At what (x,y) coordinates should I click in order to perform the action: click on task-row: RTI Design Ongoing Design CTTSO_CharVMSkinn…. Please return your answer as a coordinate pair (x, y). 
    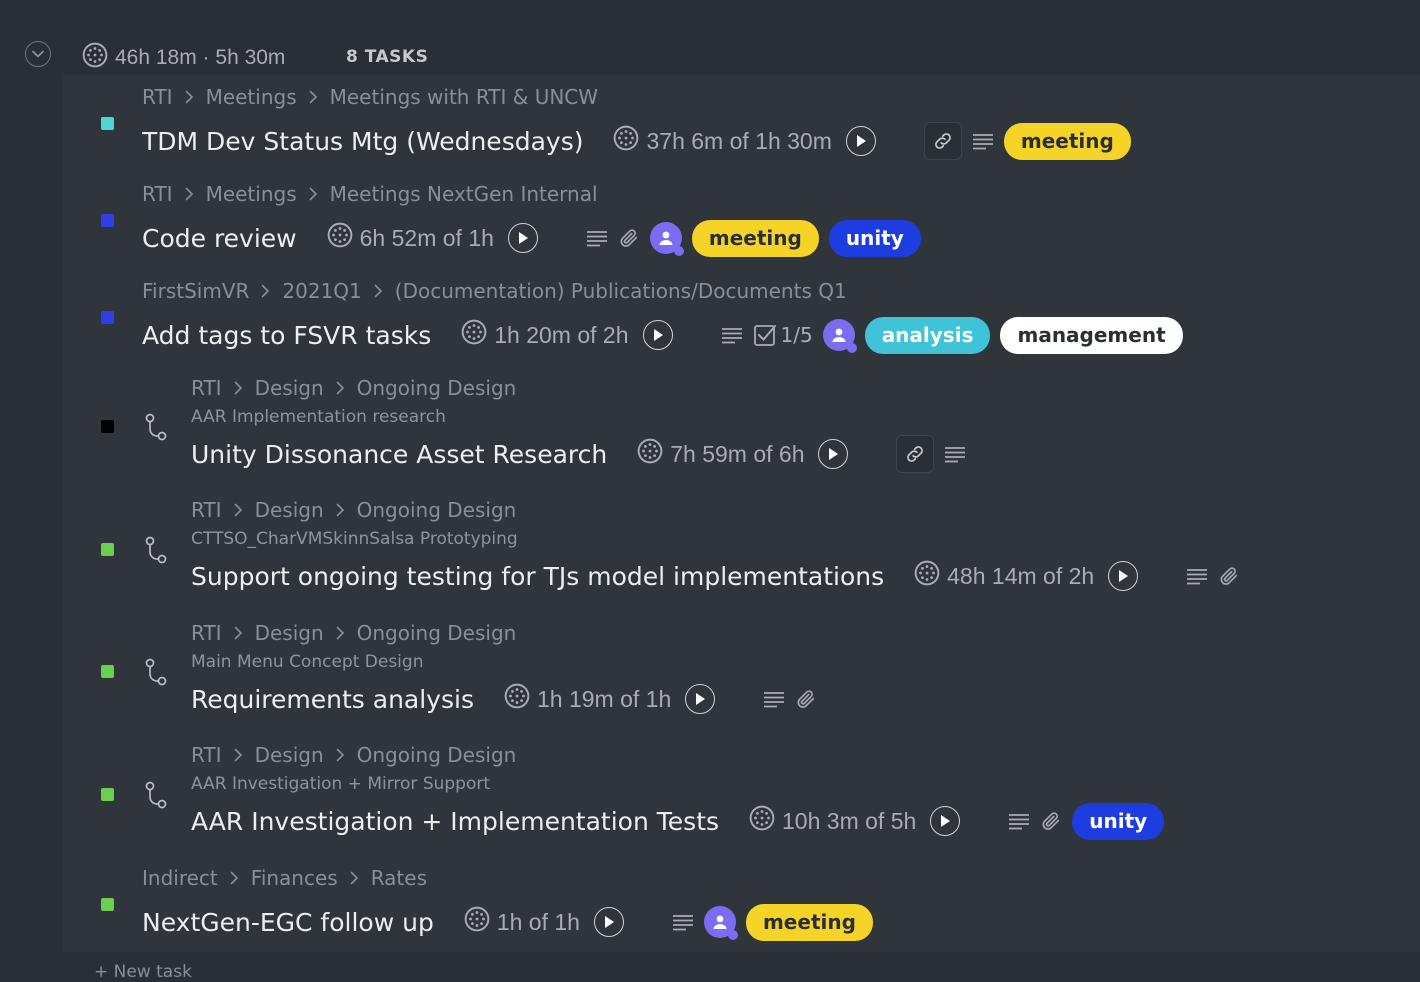
    Looking at the image, I should click on (741, 548).